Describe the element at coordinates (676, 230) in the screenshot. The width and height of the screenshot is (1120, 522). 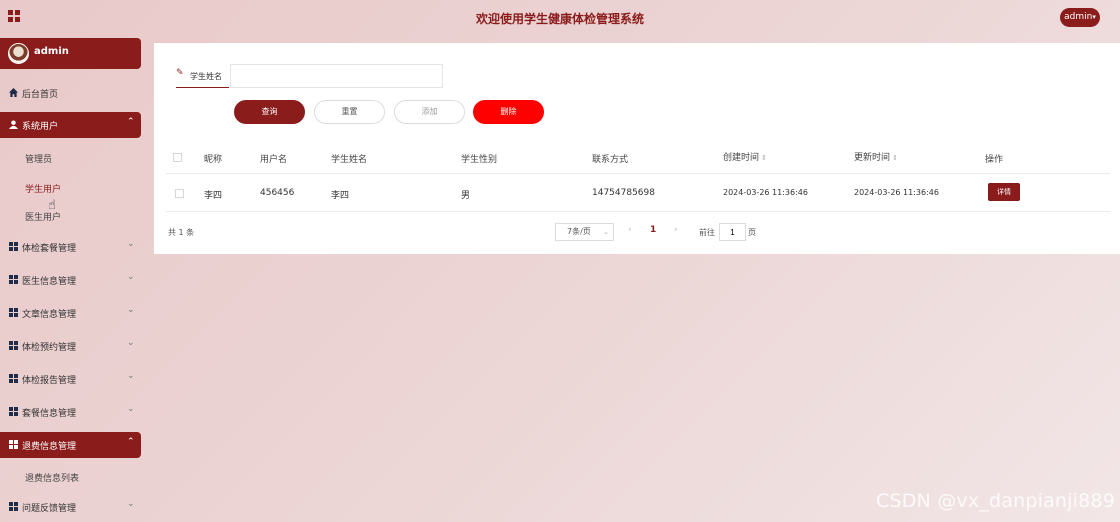
I see `next-page-icon: ›` at that location.